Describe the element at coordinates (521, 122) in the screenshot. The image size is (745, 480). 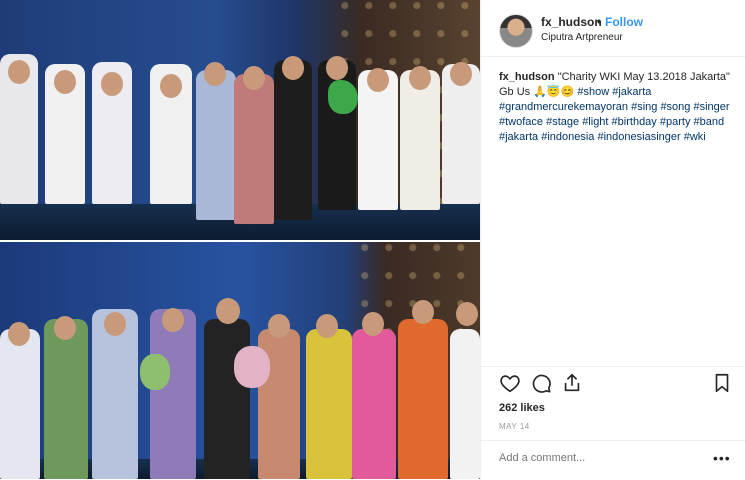
I see `hashtag-link: #twoface` at that location.